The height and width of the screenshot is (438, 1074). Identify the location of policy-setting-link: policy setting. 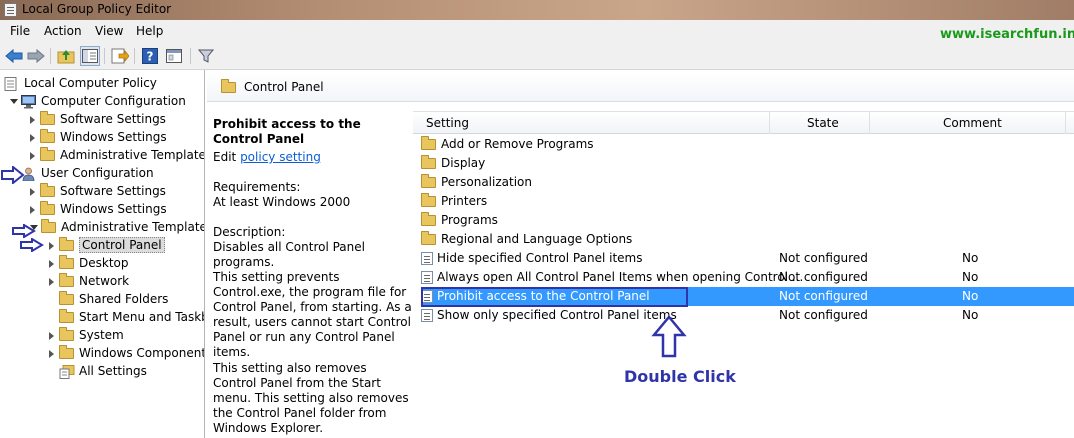
(280, 157).